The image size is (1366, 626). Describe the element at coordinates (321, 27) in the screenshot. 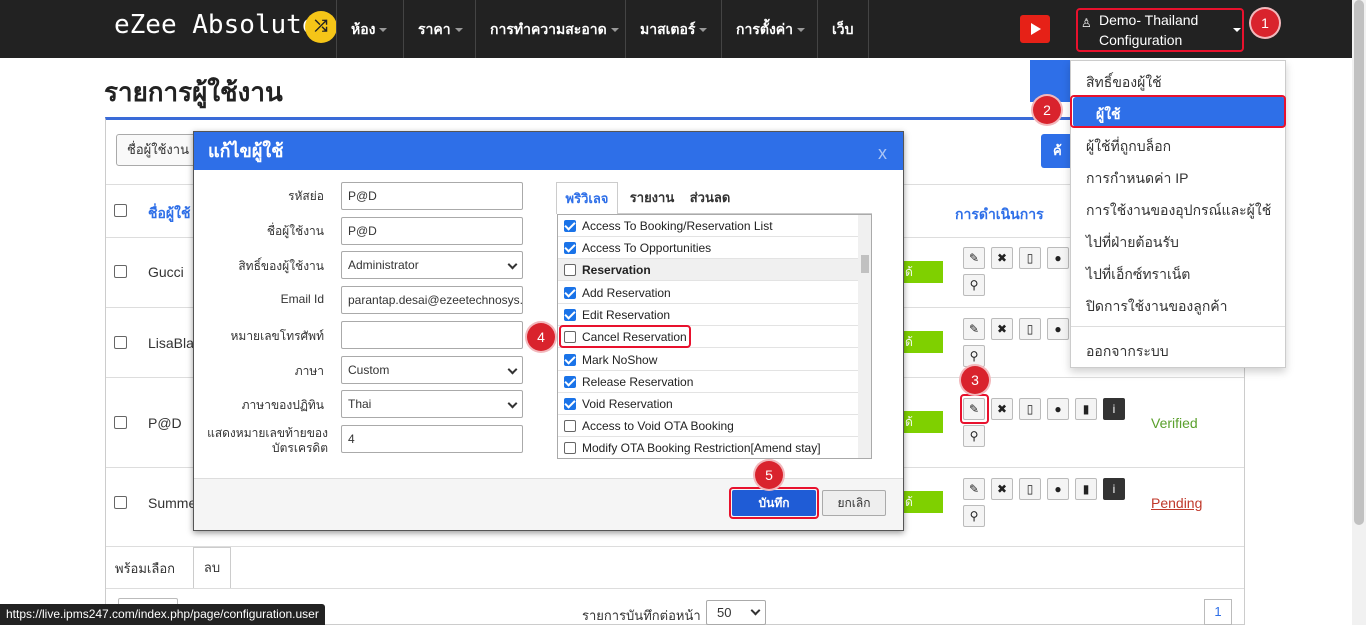

I see `shuffle-icon: ⤮` at that location.